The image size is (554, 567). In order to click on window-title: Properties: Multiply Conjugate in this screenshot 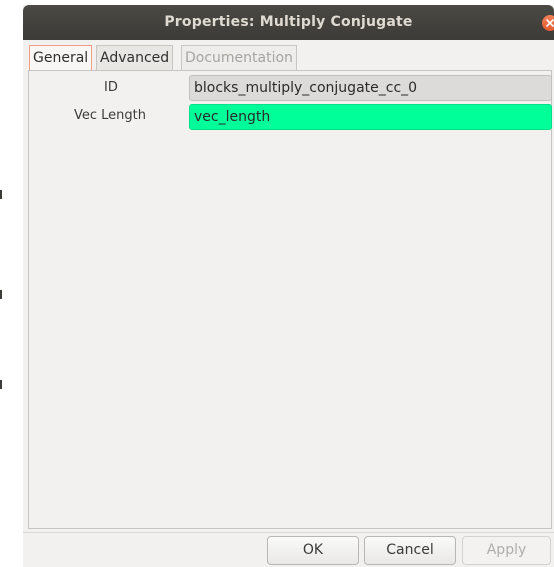, I will do `click(288, 22)`.